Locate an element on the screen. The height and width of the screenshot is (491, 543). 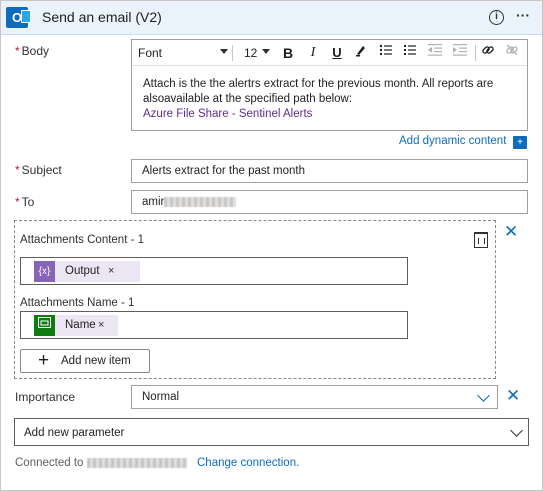
attachments-content-label: Attachments Content - 1 is located at coordinates (82, 240).